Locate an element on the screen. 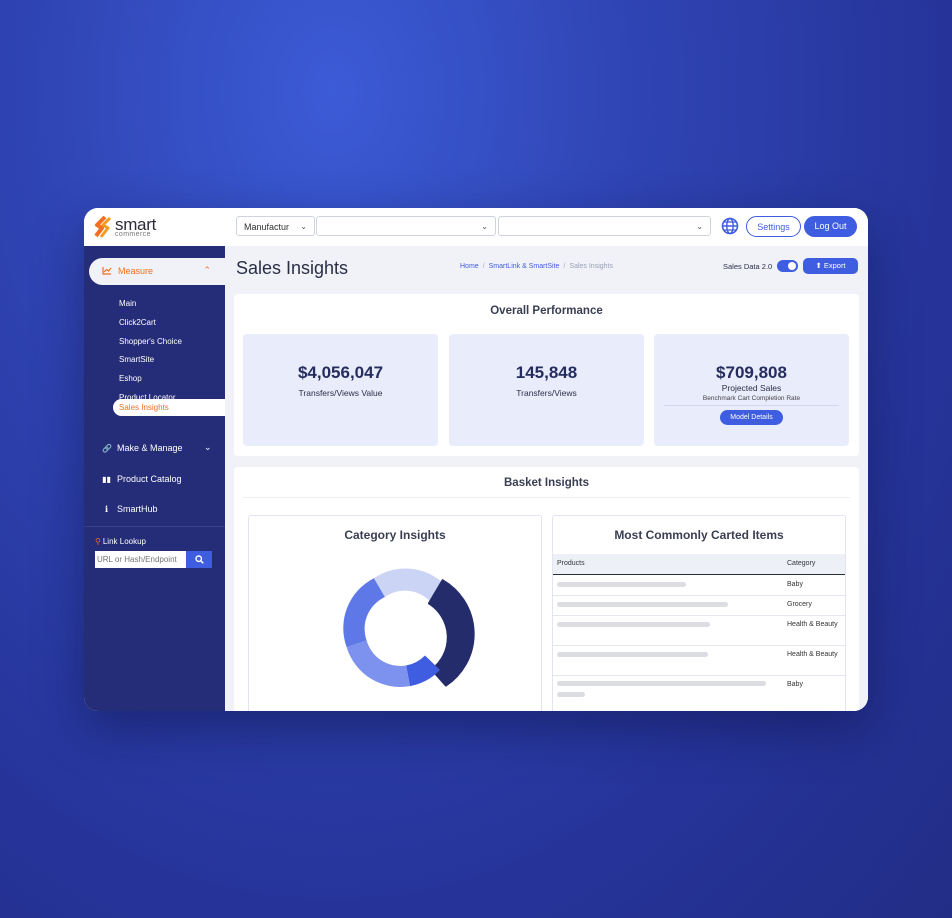 The image size is (952, 918). sidebar-subitem-eshop: Eshop is located at coordinates (130, 378).